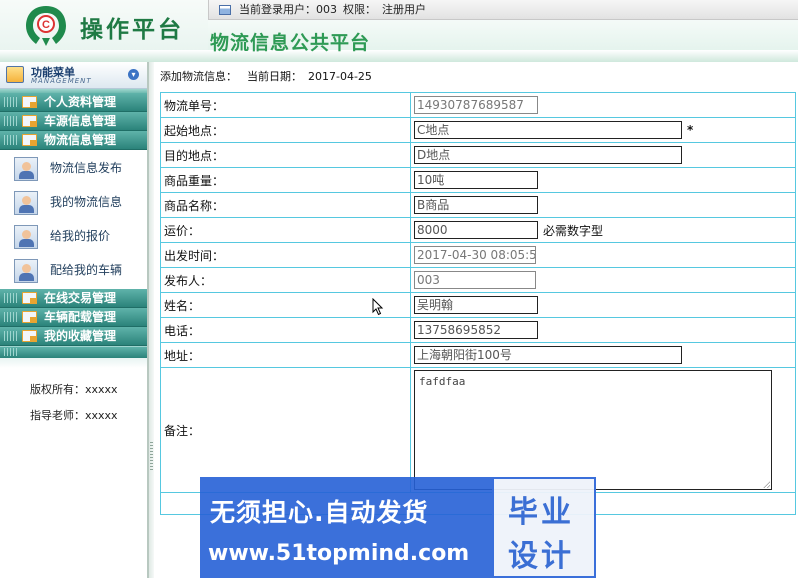 The height and width of the screenshot is (578, 798). I want to click on destination-field: D地点, so click(548, 155).